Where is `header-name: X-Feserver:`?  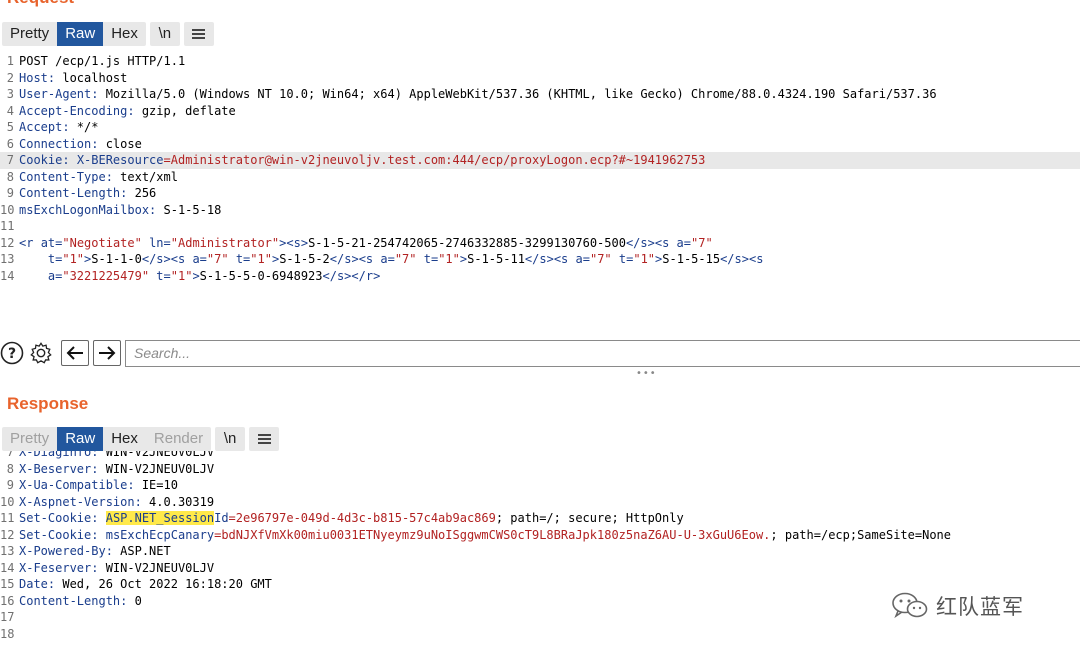 header-name: X-Feserver: is located at coordinates (59, 567).